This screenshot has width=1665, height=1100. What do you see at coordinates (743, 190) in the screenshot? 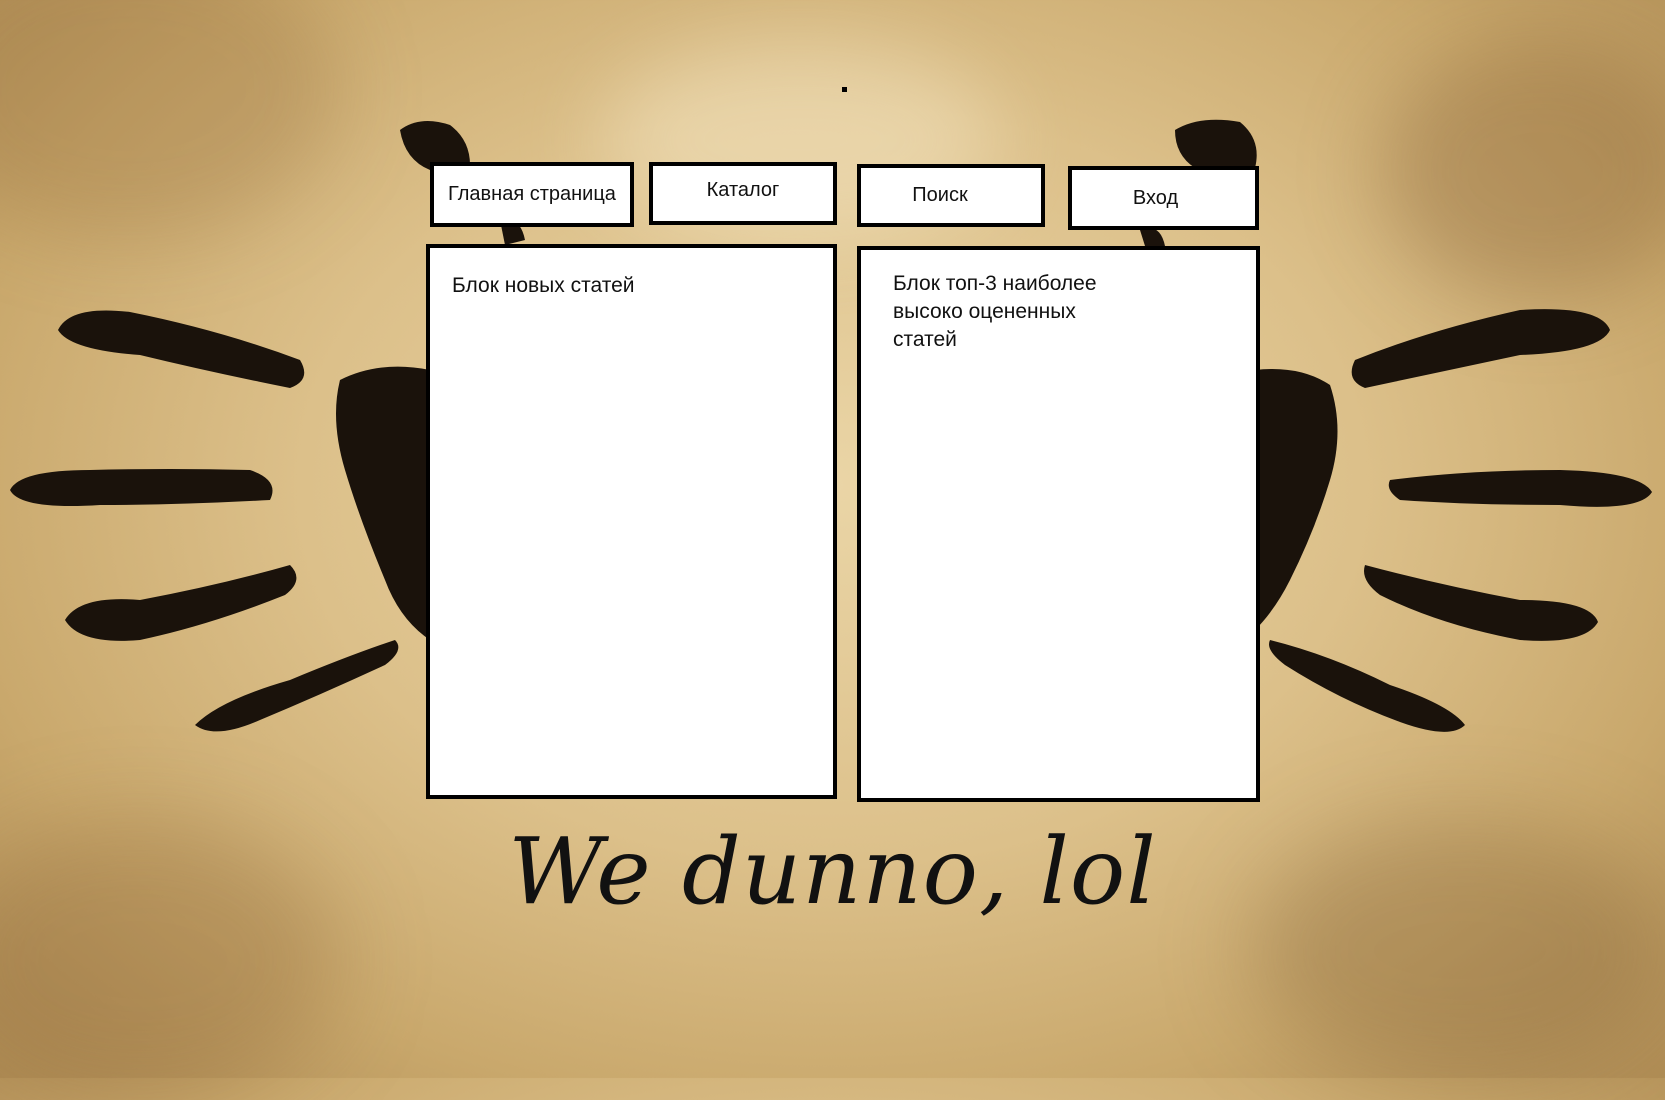
I see `nav-catalog-label: Каталог` at bounding box center [743, 190].